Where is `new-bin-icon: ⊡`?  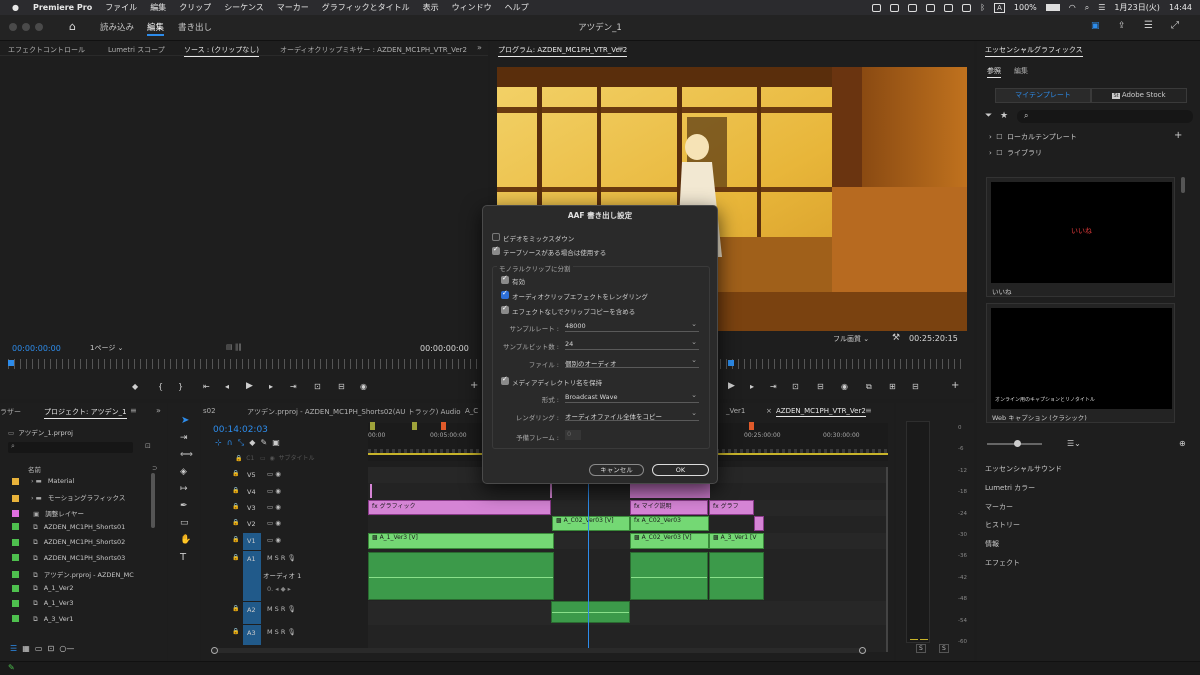
new-bin-icon: ⊡ is located at coordinates (148, 446).